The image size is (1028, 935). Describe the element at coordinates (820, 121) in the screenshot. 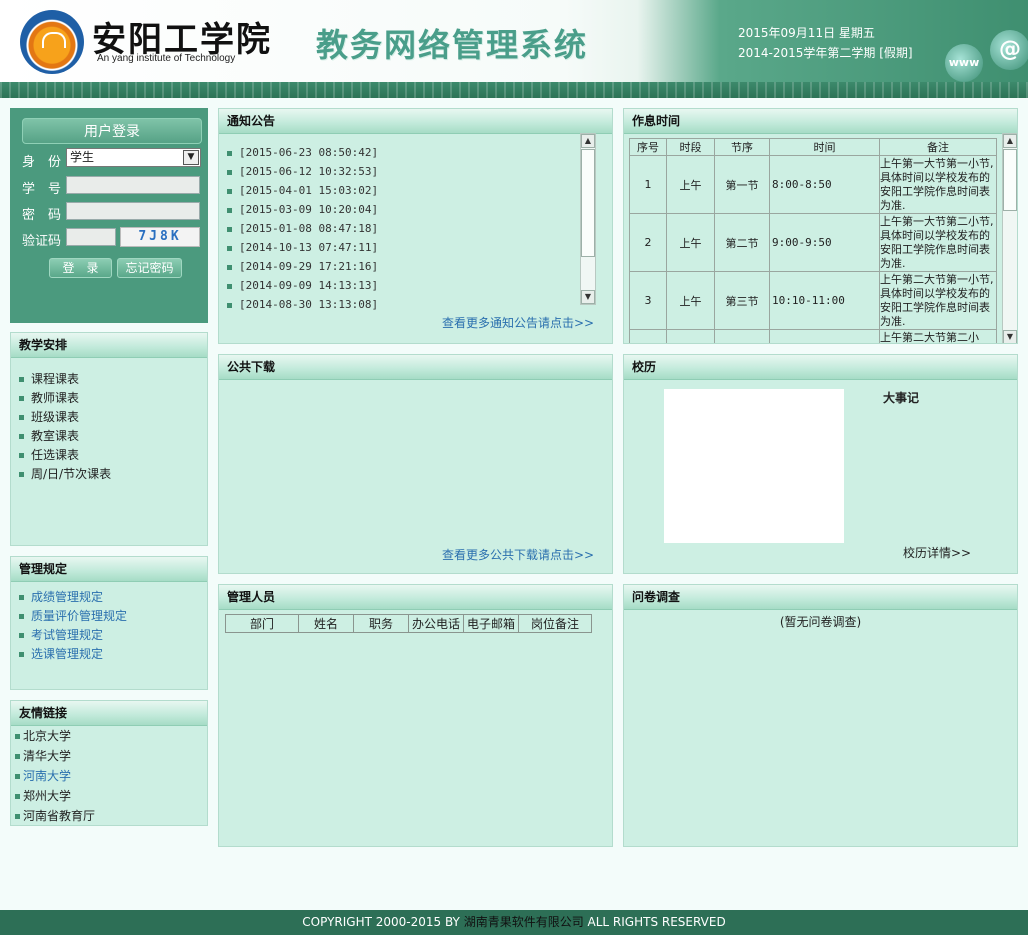

I see `schedule-title: 作息时间` at that location.